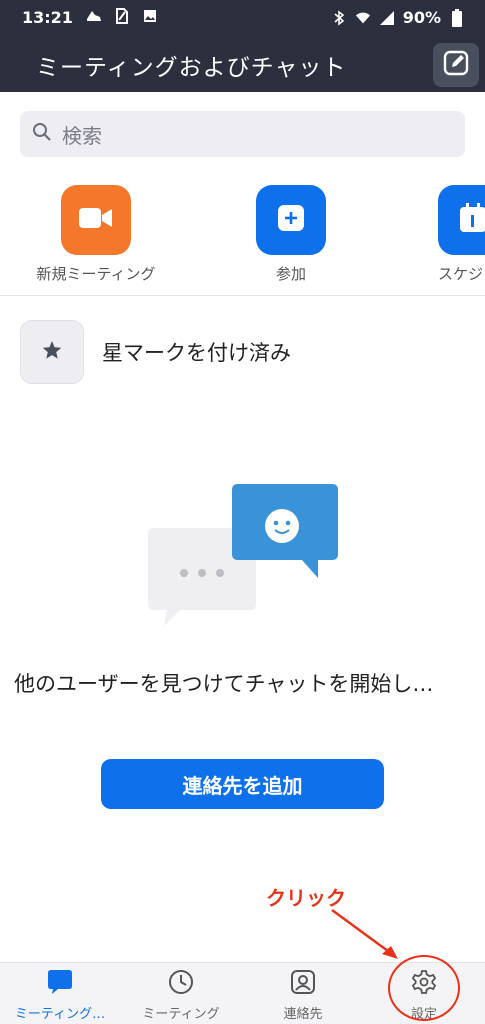  Describe the element at coordinates (421, 17) in the screenshot. I see `battery-percent: 90%` at that location.